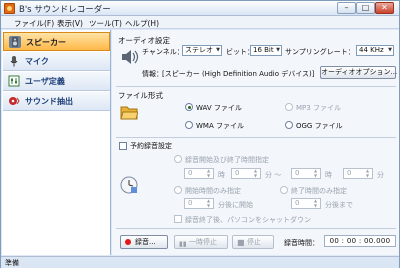 This screenshot has height=268, width=400. I want to click on speaker-icon, so click(15, 42).